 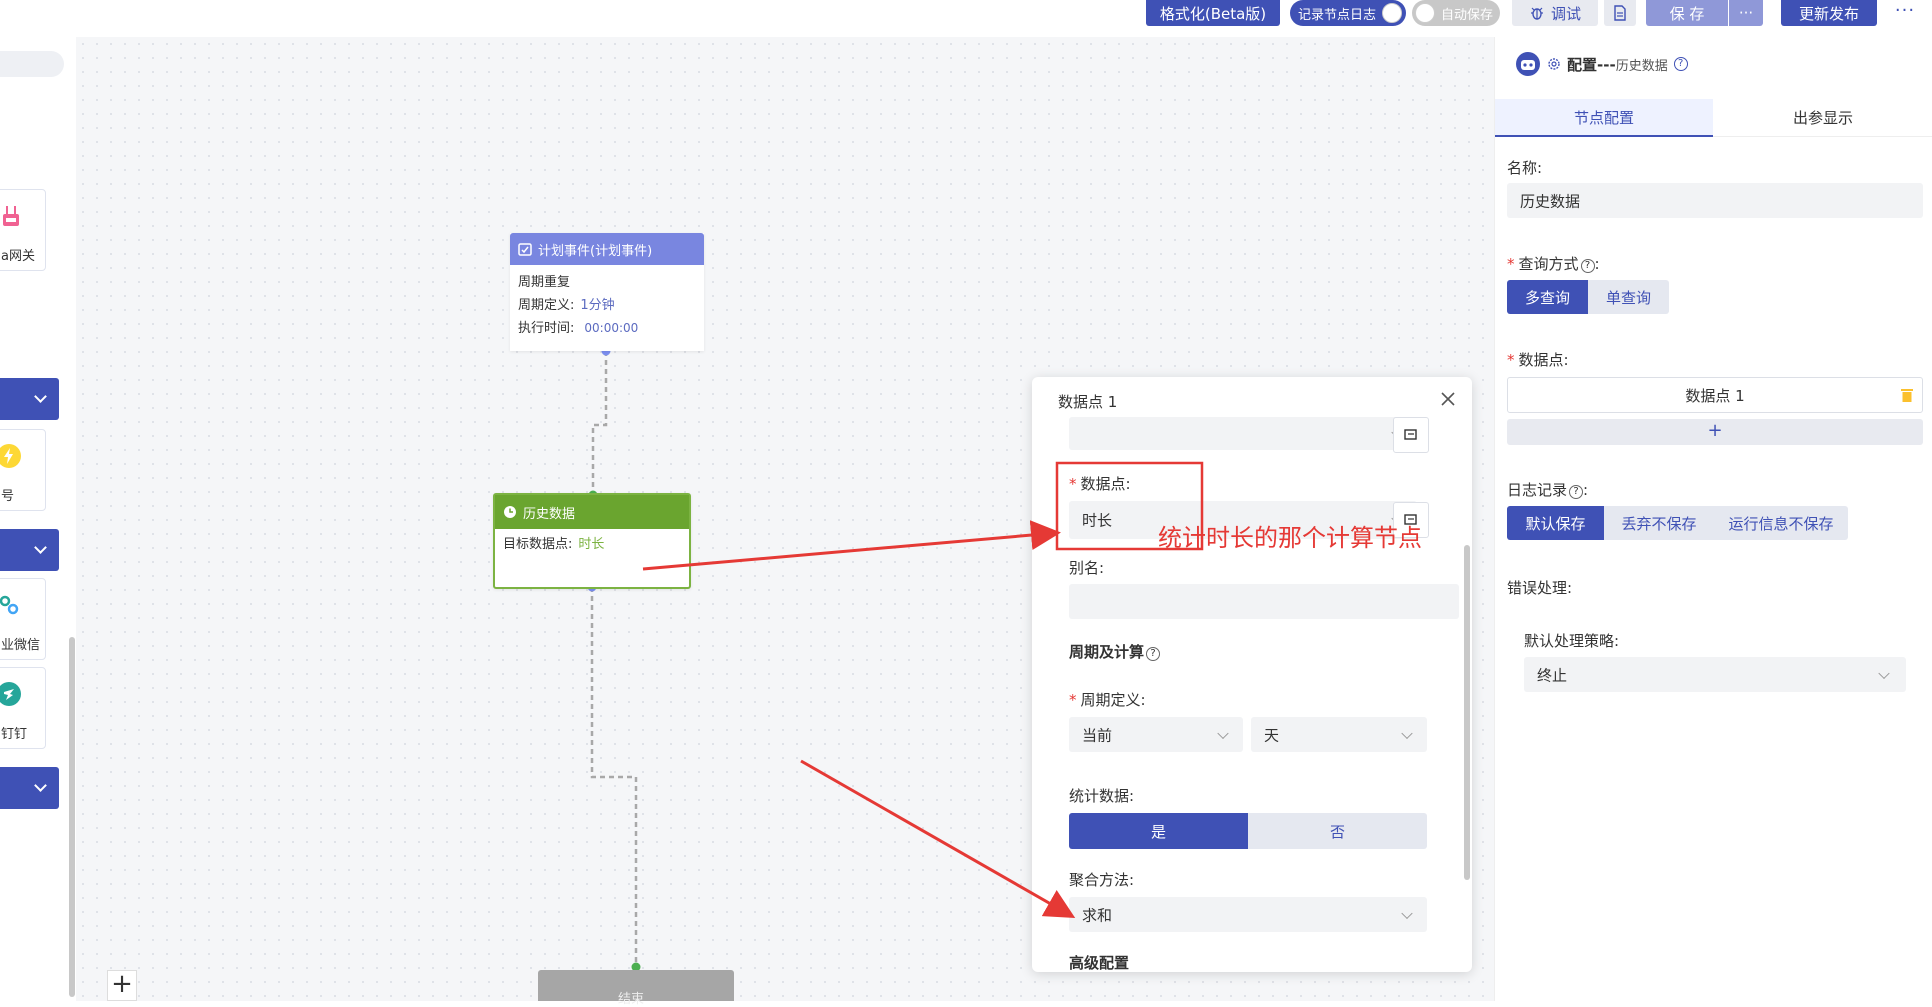 What do you see at coordinates (1088, 402) in the screenshot?
I see `dialog-title: 数据点 1` at bounding box center [1088, 402].